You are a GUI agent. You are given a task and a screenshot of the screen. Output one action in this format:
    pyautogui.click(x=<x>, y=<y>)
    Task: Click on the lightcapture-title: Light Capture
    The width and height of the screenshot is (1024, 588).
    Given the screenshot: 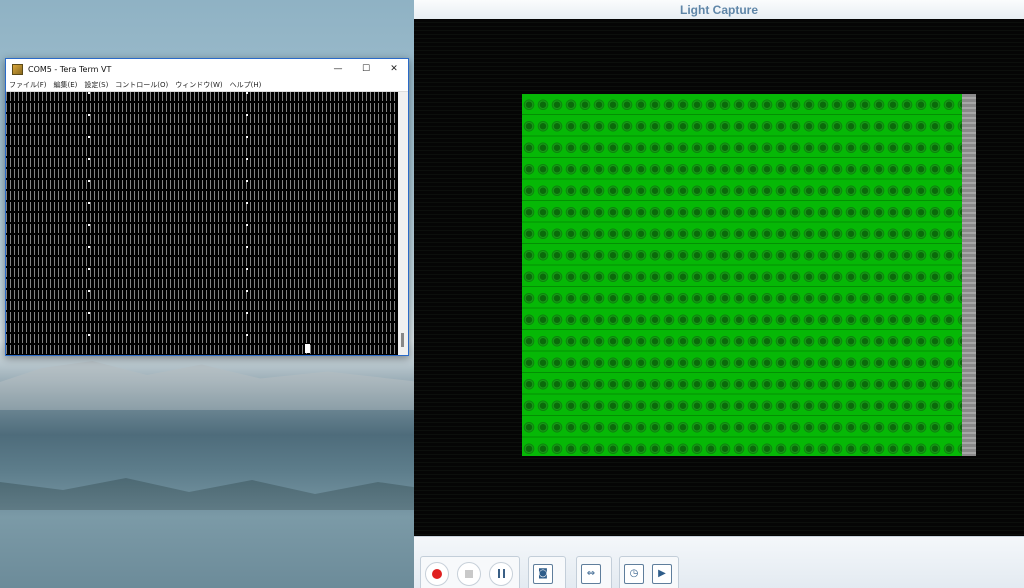 What is the action you would take?
    pyautogui.click(x=719, y=9)
    